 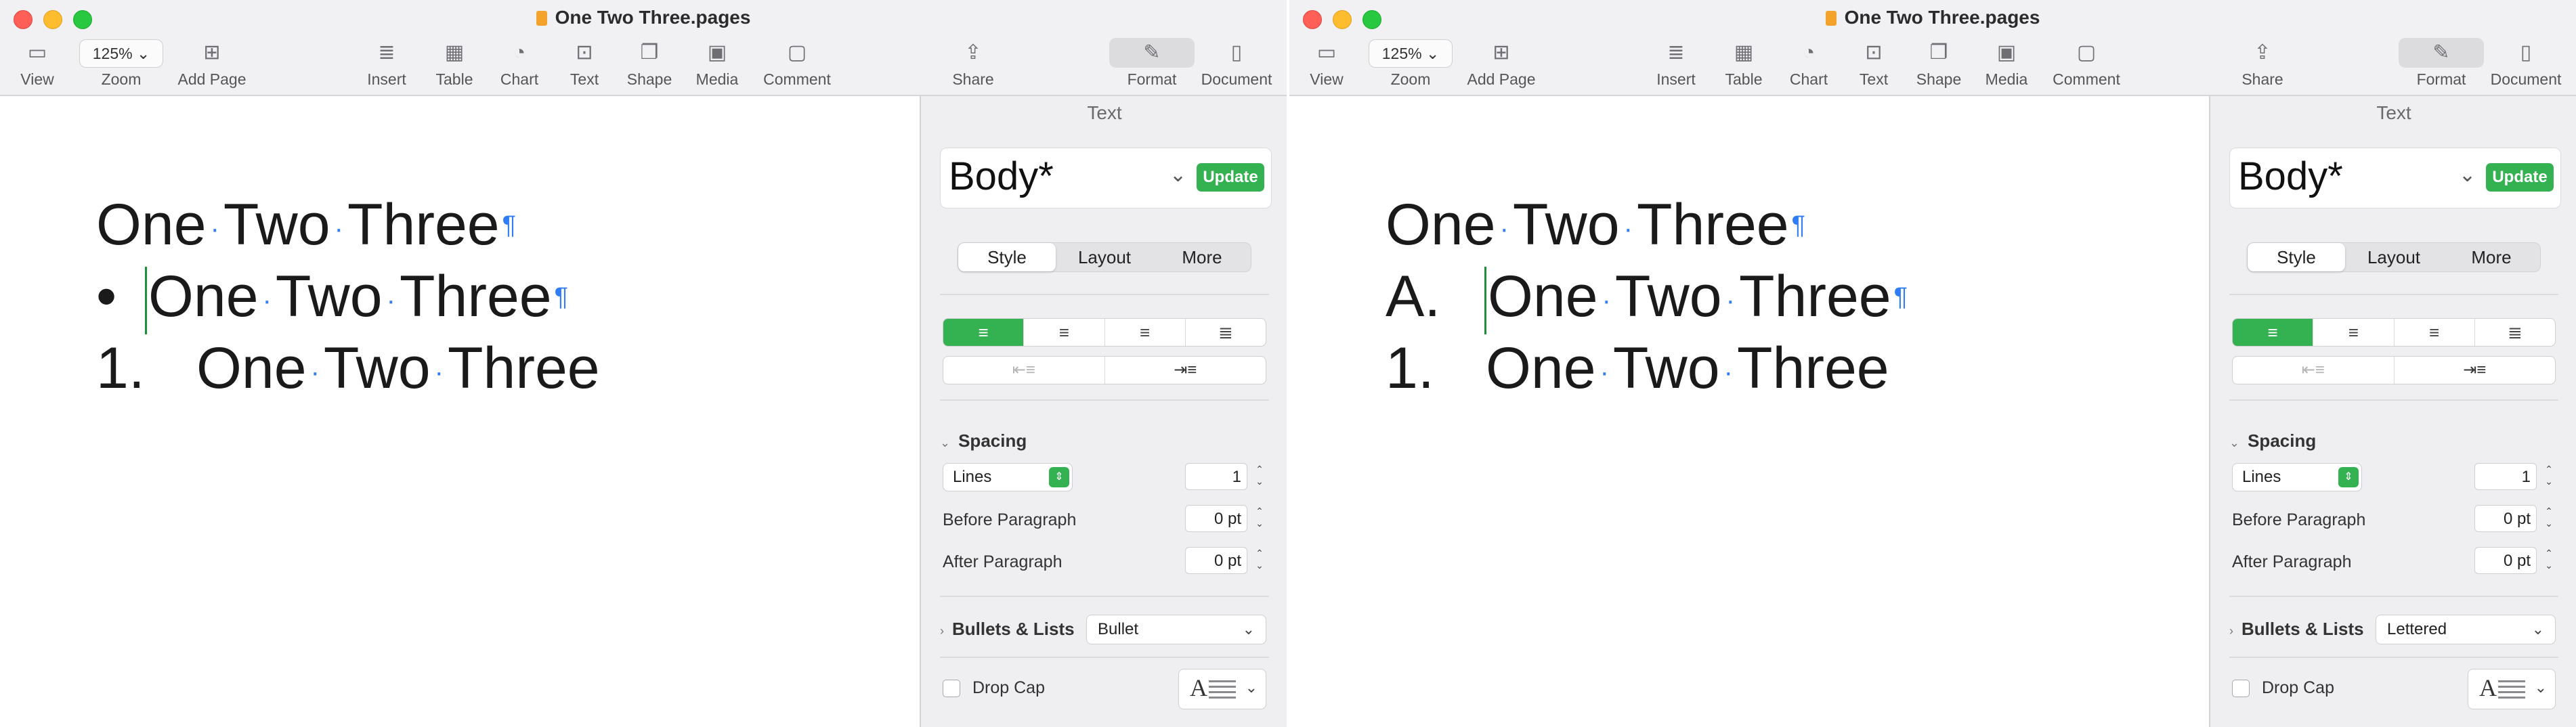 What do you see at coordinates (1647, 299) in the screenshot?
I see `paragraph-2-lettered: A. One ·Two ·Three ¶` at bounding box center [1647, 299].